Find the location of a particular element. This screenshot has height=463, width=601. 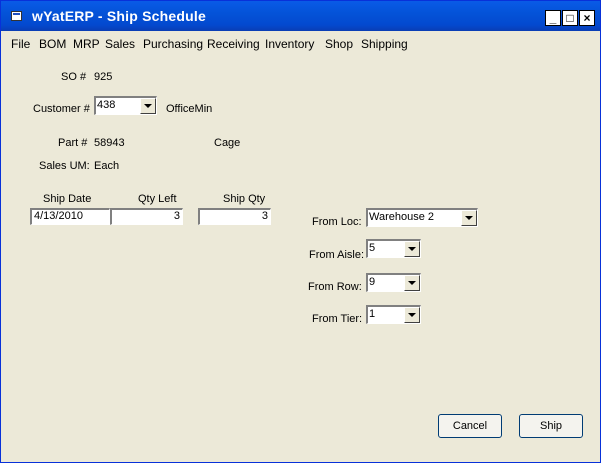

from-loc-select: Warehouse 2 is located at coordinates (422, 217).